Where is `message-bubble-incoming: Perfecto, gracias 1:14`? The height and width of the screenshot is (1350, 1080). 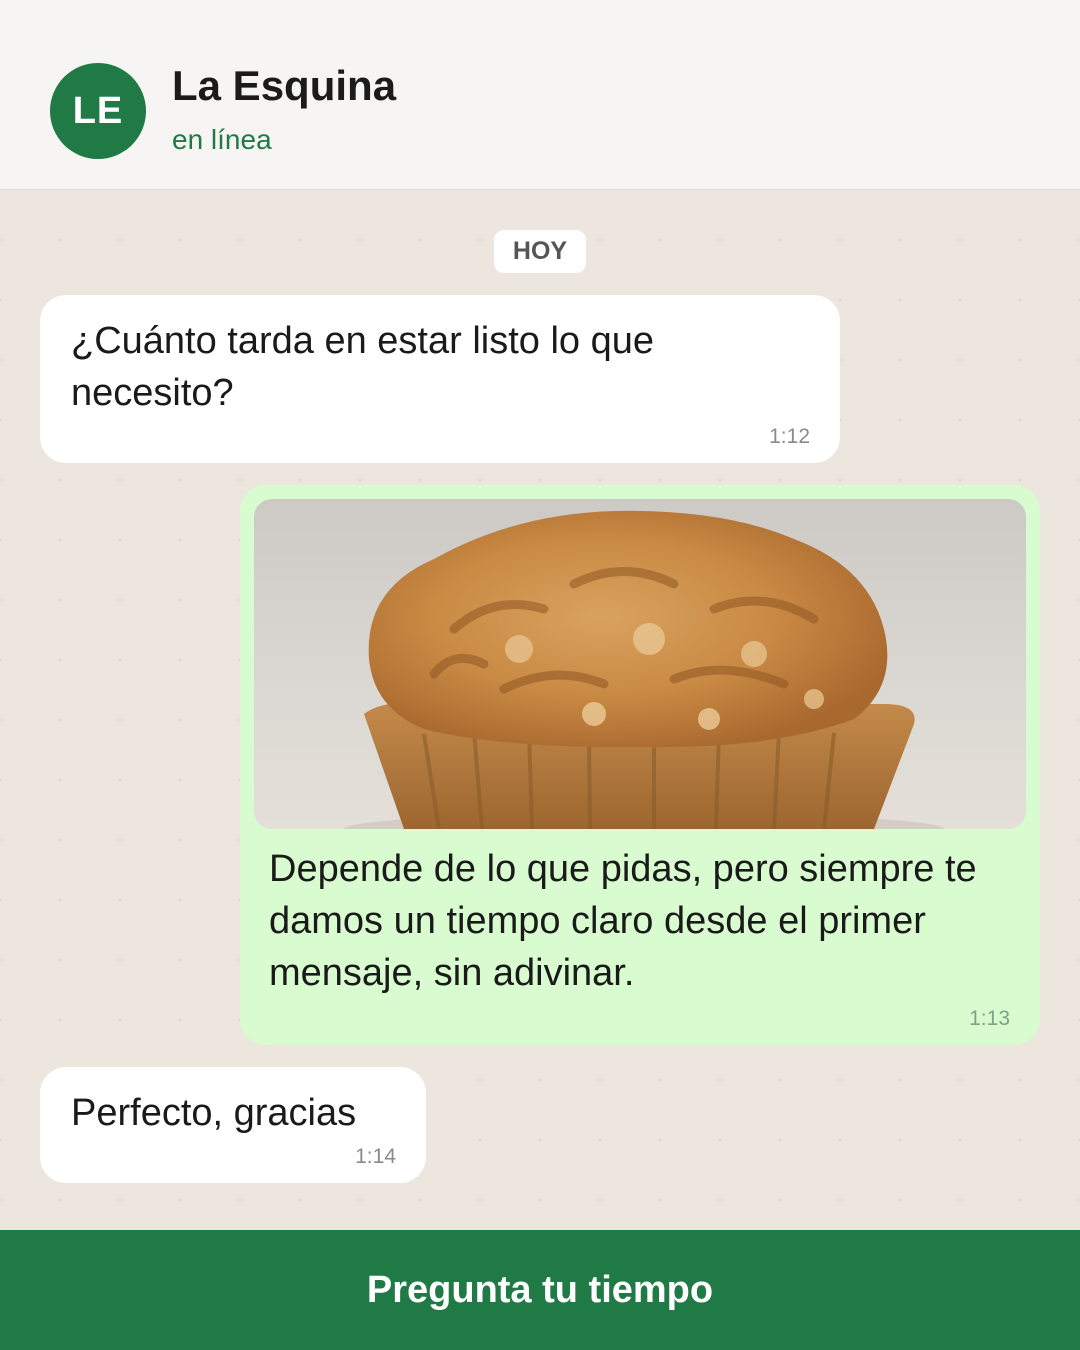 message-bubble-incoming: Perfecto, gracias 1:14 is located at coordinates (233, 1125).